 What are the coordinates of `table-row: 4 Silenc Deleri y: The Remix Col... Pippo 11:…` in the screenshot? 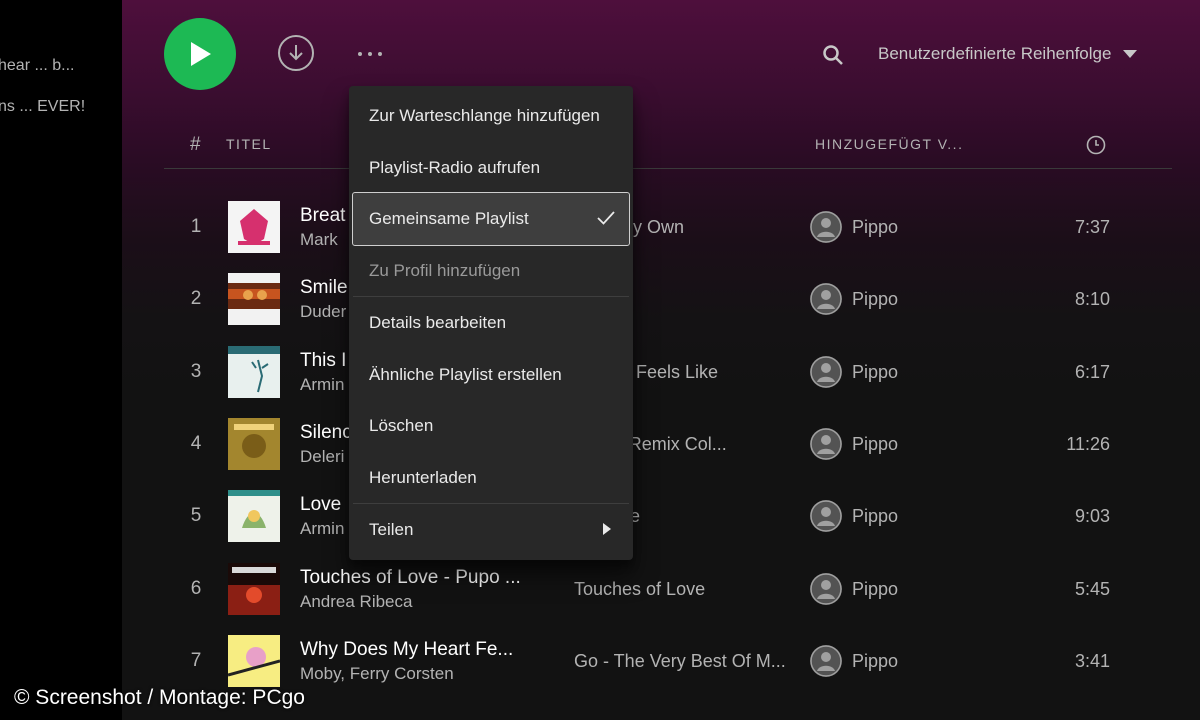 It's located at (668, 444).